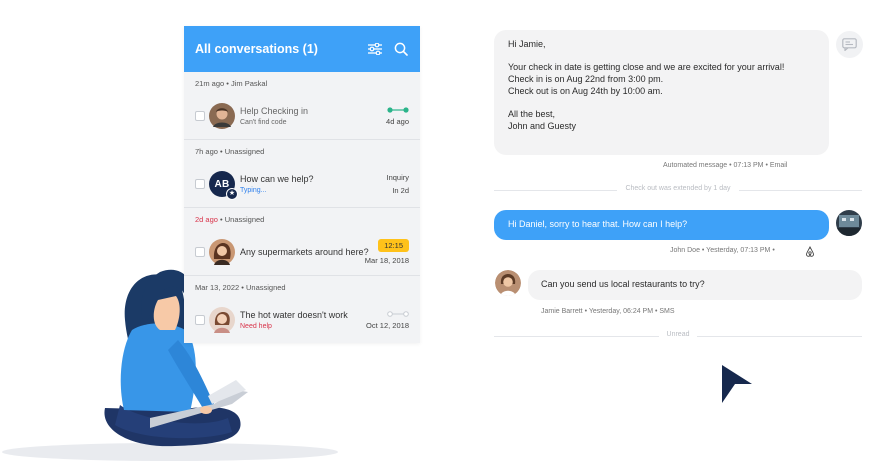 This screenshot has width=888, height=465. What do you see at coordinates (387, 325) in the screenshot?
I see `conversation-date: Oct 12, 2018` at bounding box center [387, 325].